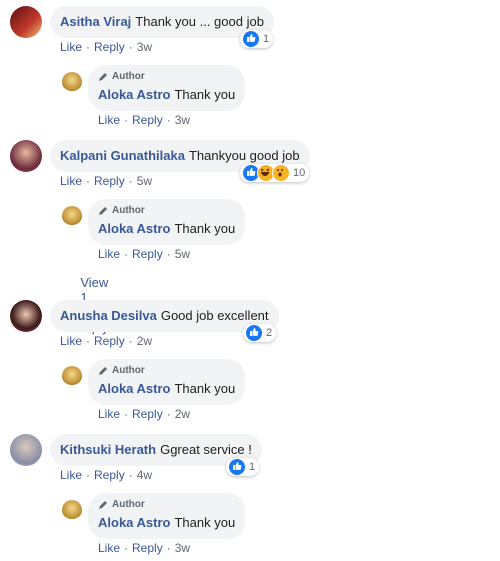 The image size is (500, 561). Describe the element at coordinates (214, 315) in the screenshot. I see `comment-text: Good job excellent` at that location.